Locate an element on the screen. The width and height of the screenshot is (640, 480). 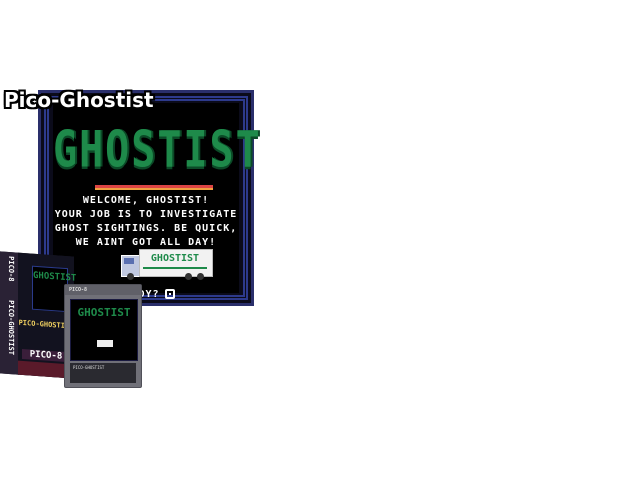
box-brand: PICO-8 is located at coordinates (46, 355).